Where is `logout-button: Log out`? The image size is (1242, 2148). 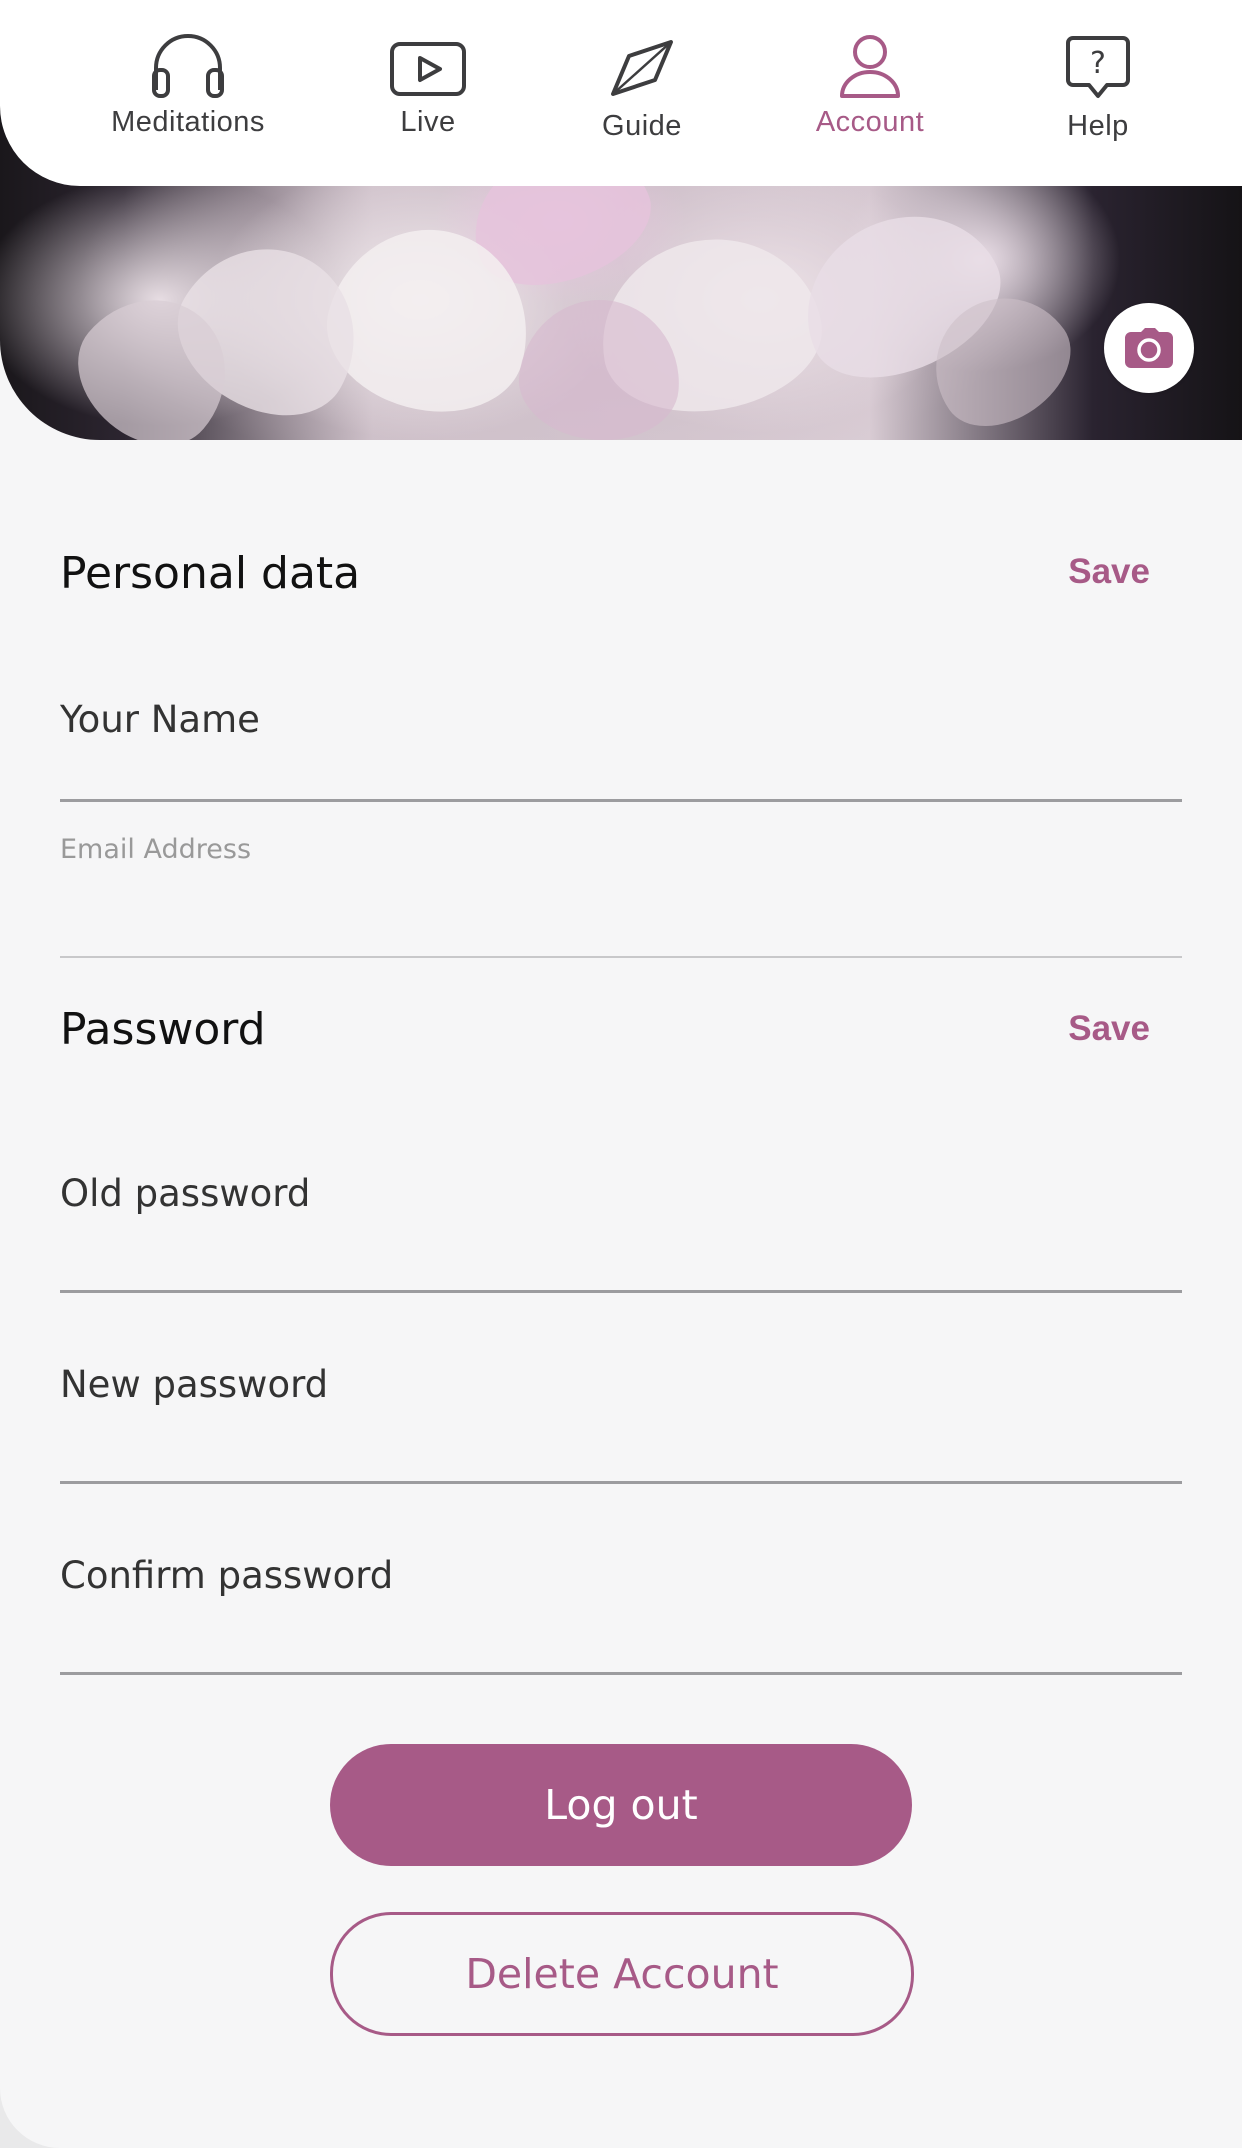 logout-button: Log out is located at coordinates (621, 1805).